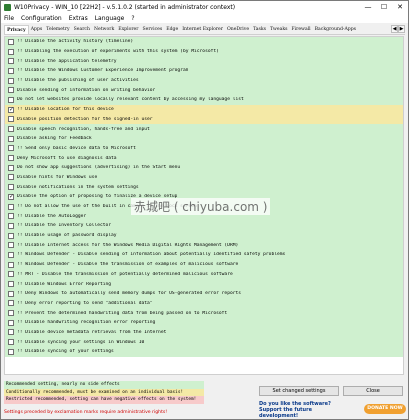 This screenshot has height=420, width=409. I want to click on tab-explorer: Explorer, so click(128, 29).